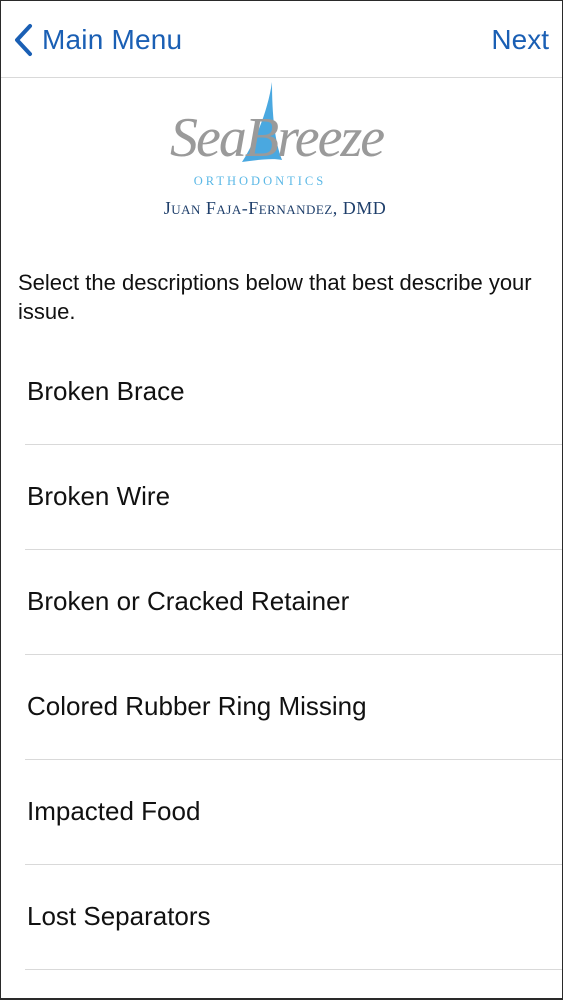  I want to click on list-item-impacted-food: Impacted Food, so click(281, 812).